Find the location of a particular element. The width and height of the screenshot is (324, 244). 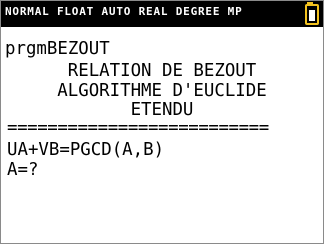

input-prompt-a: A=? is located at coordinates (165, 170).